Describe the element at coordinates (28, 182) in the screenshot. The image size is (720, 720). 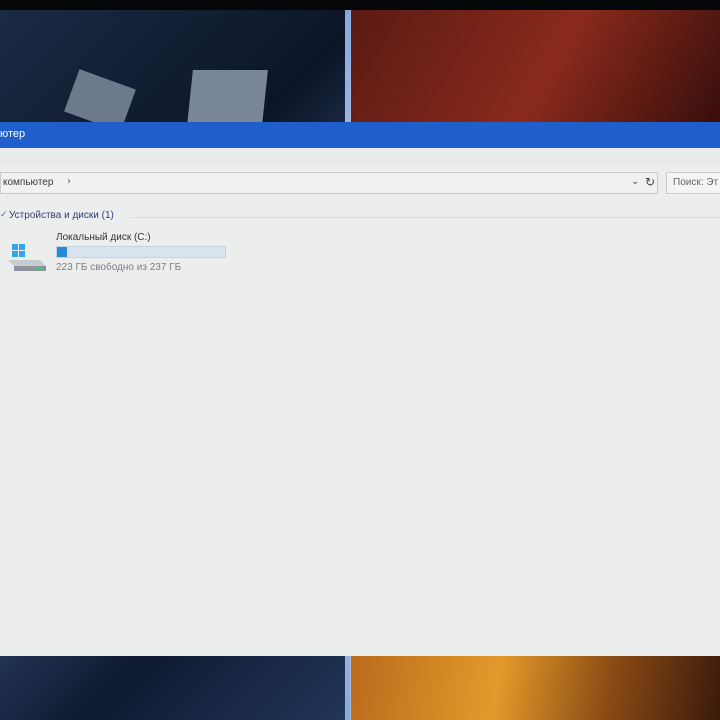
I see `breadcrumb-item-computer: компьютер` at that location.